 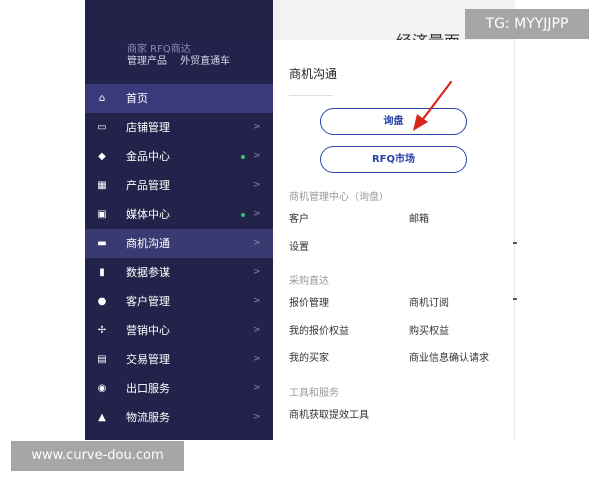 What do you see at coordinates (148, 156) in the screenshot?
I see `sidebar-item-label: 金品中心` at bounding box center [148, 156].